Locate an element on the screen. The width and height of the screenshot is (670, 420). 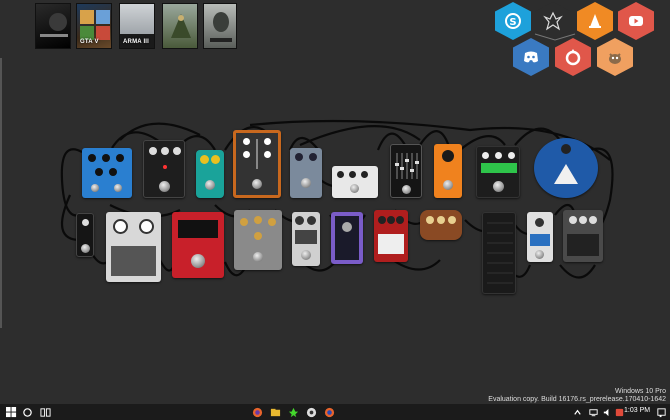
pedal-grey-chorus is located at coordinates (306, 173).